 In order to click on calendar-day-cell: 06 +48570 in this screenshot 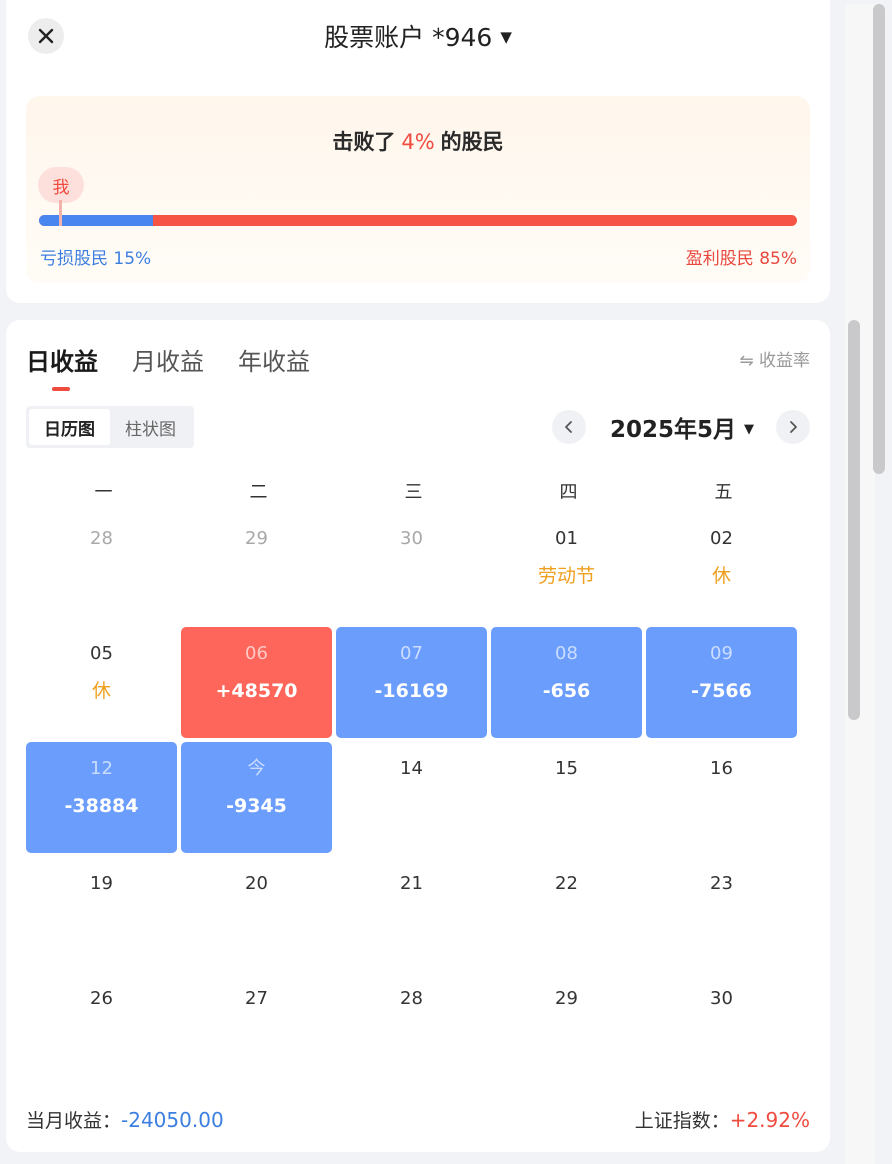, I will do `click(256, 682)`.